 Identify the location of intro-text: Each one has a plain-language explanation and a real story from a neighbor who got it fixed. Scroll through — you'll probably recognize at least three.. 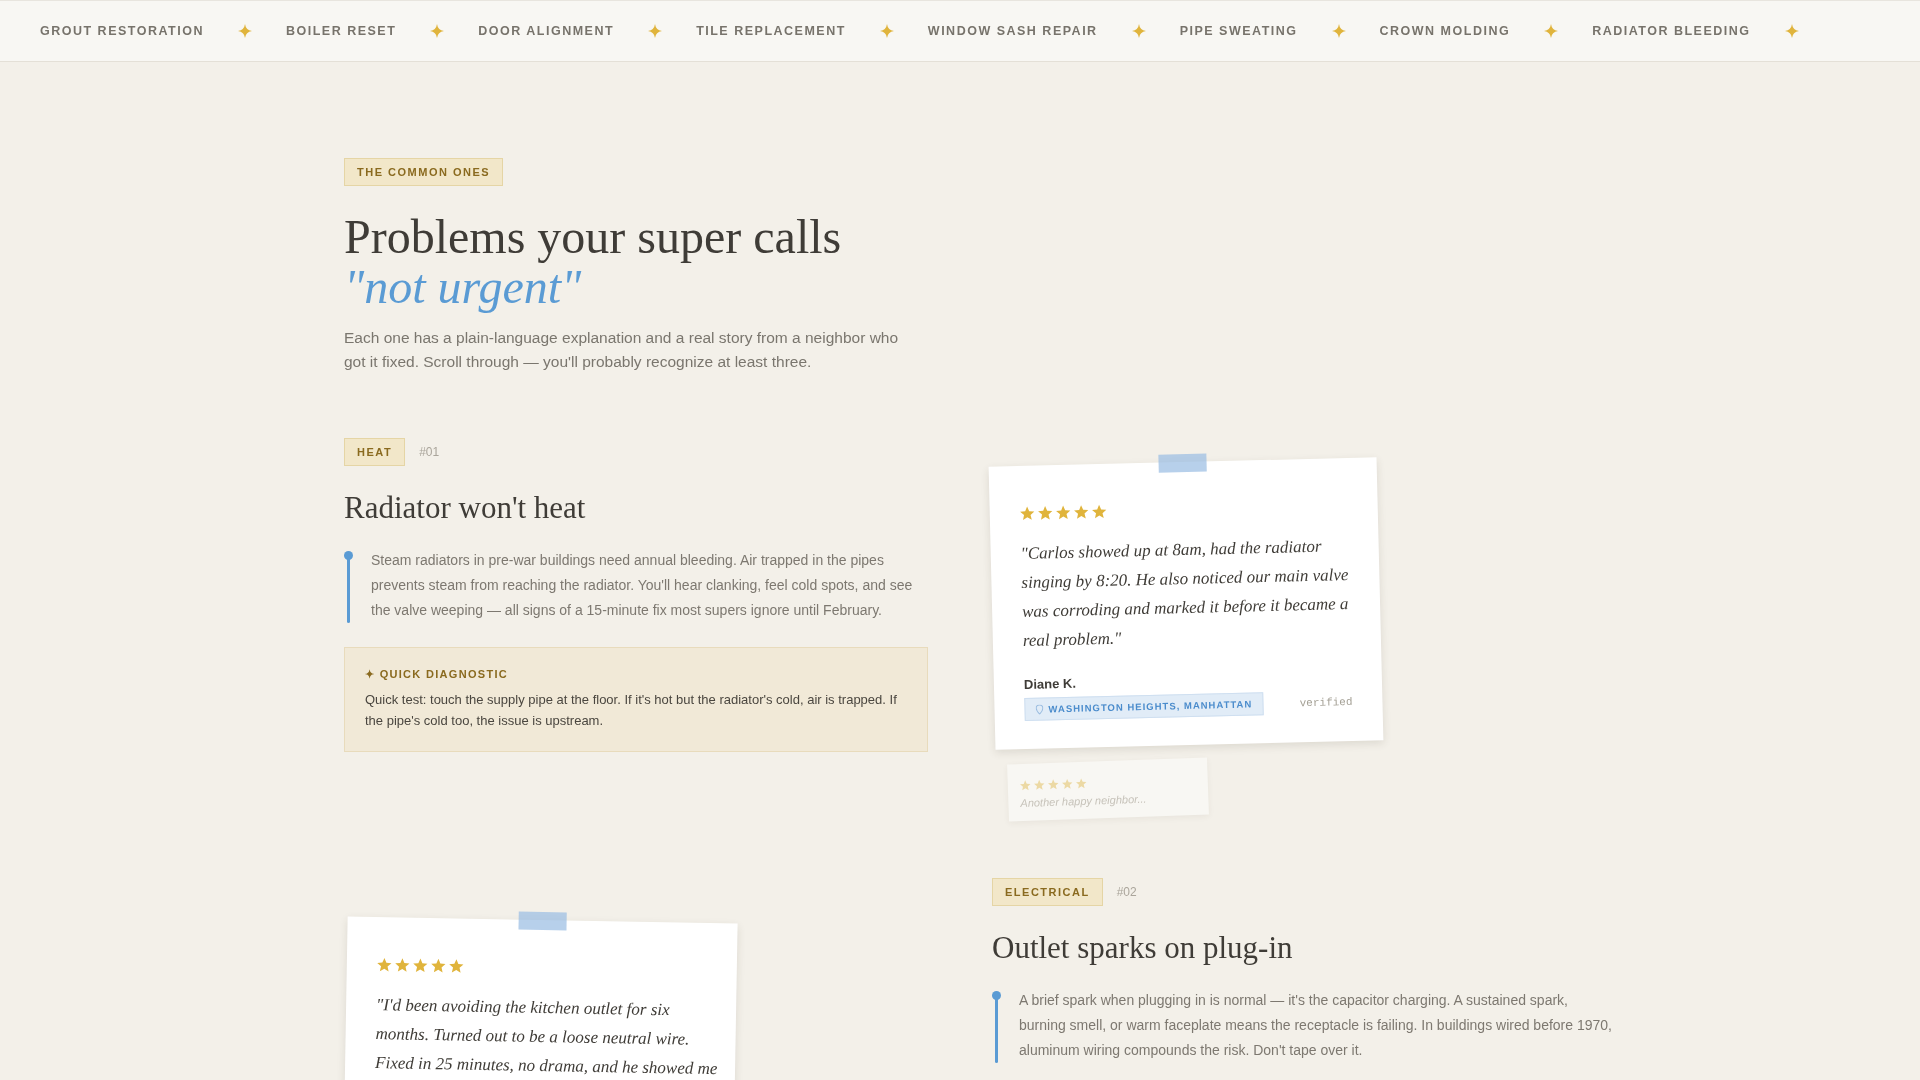
(622, 350).